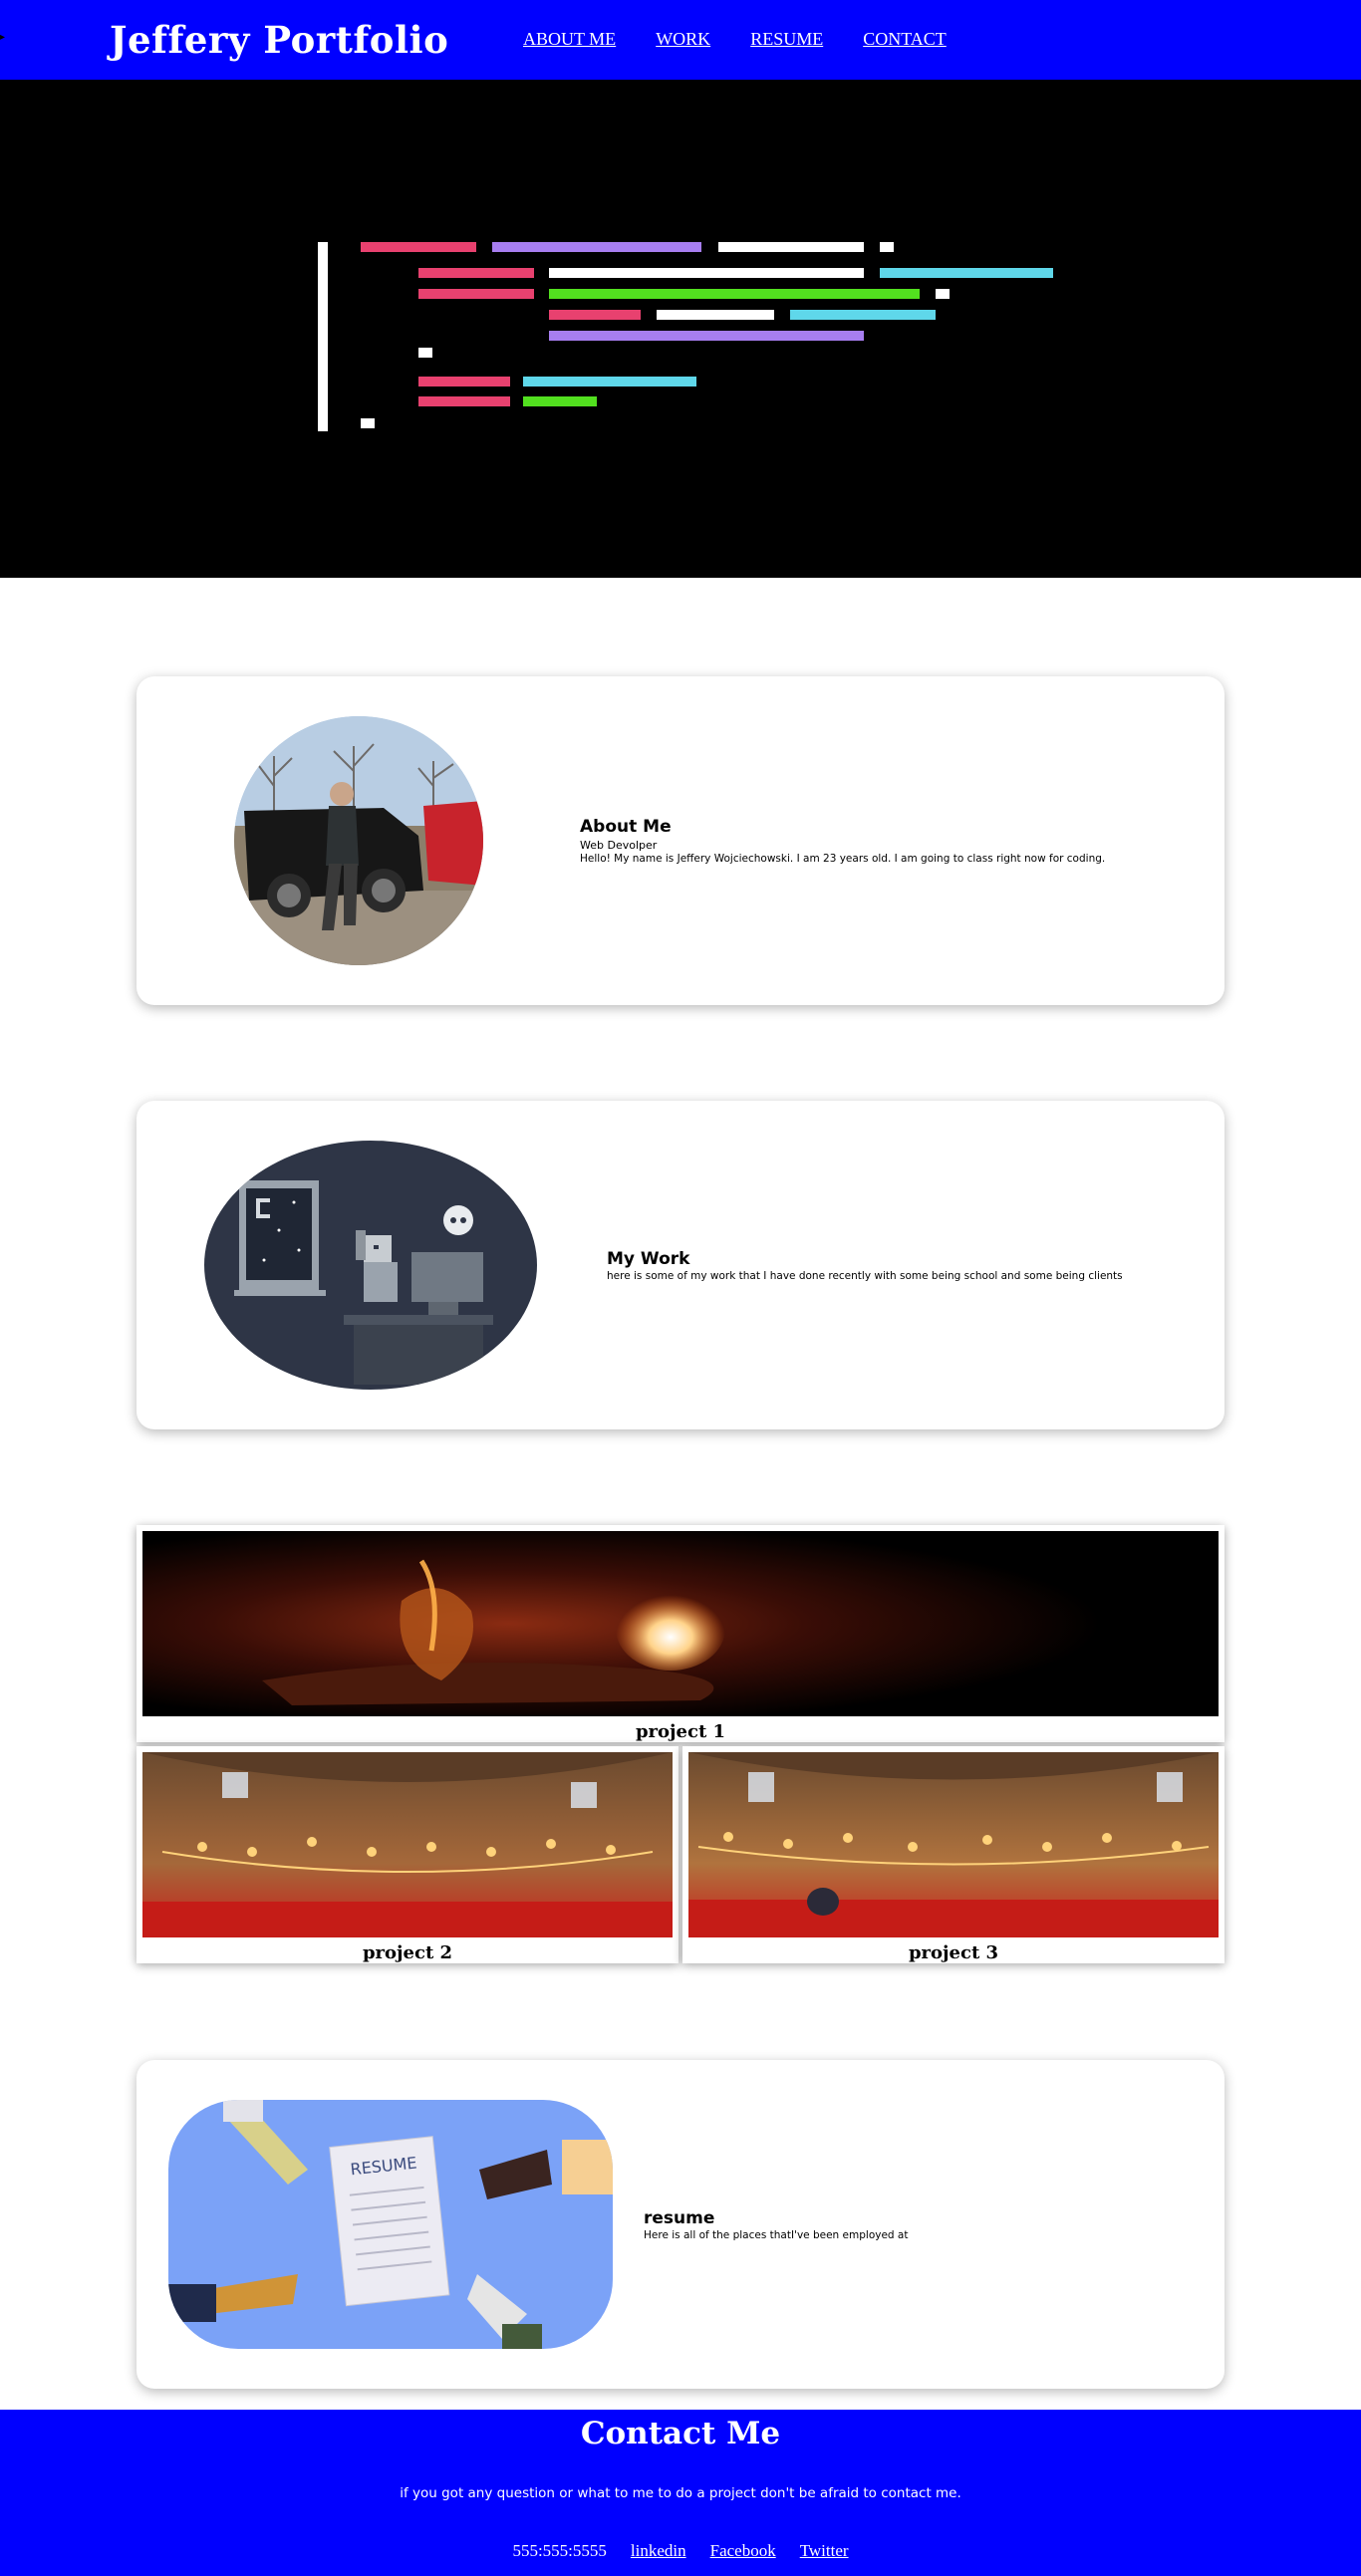  What do you see at coordinates (953, 1844) in the screenshot?
I see `project-3-image` at bounding box center [953, 1844].